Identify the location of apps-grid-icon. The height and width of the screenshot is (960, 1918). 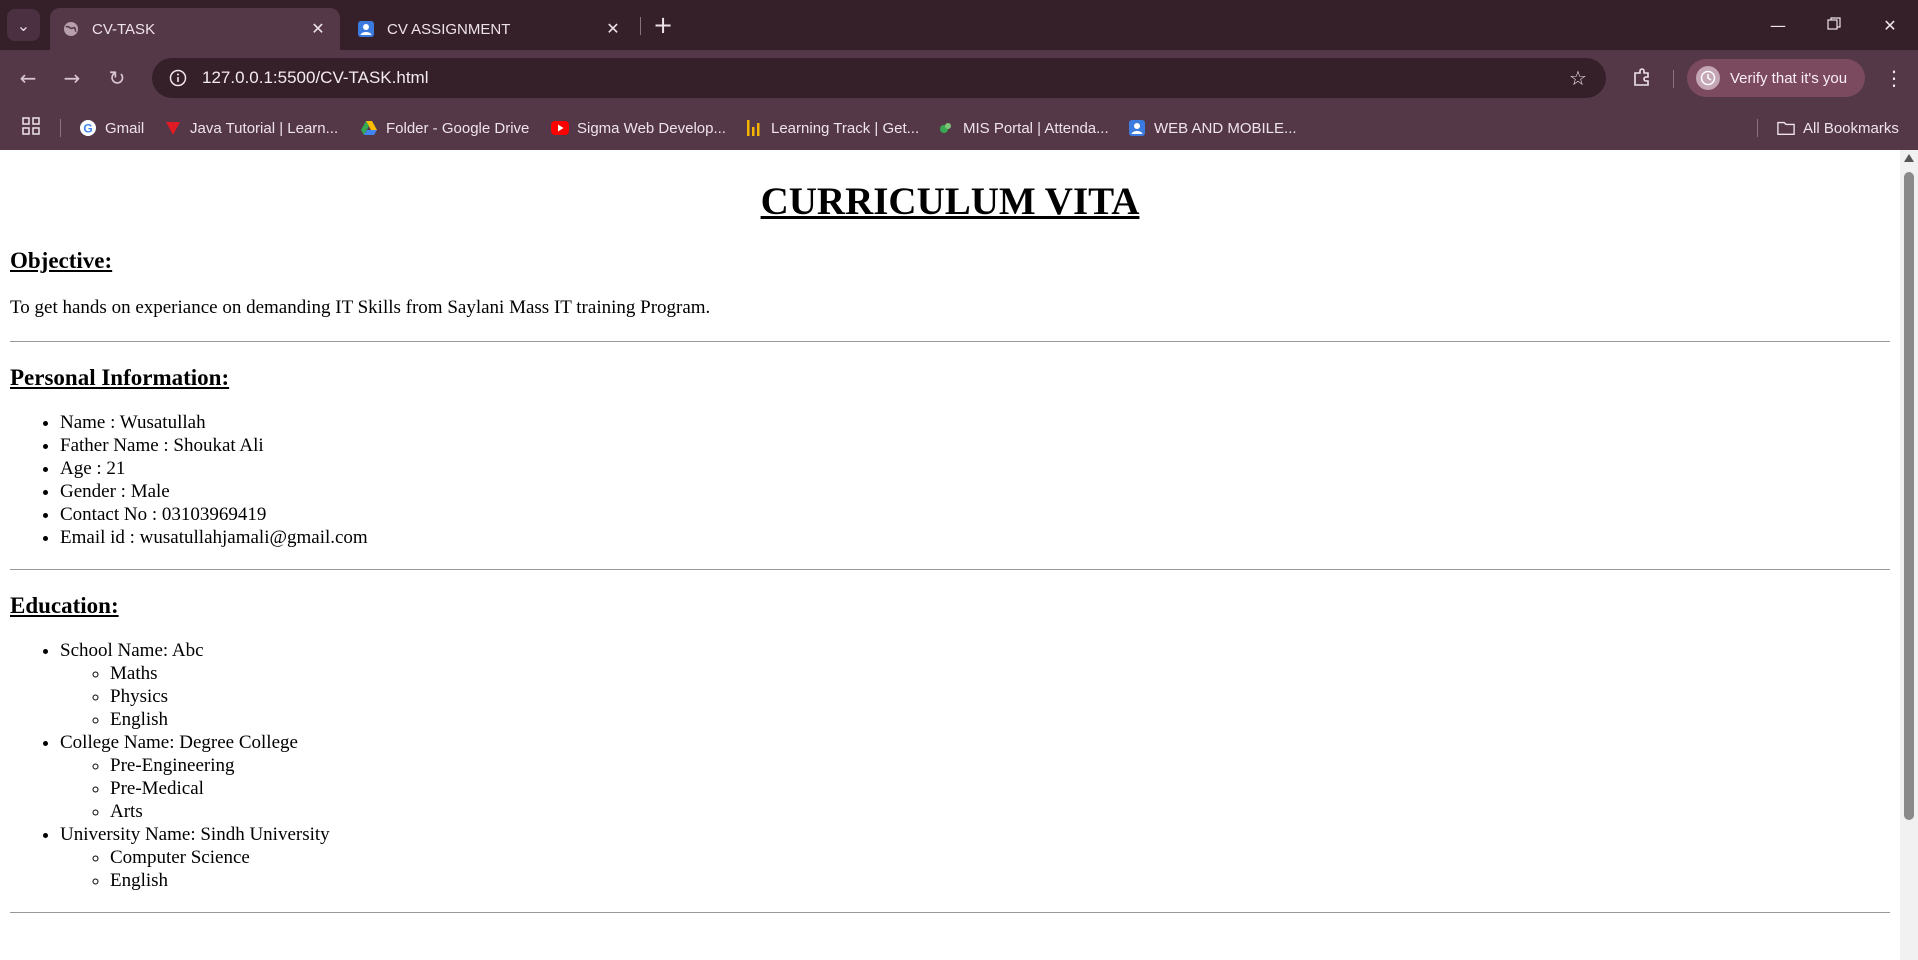
(31, 128).